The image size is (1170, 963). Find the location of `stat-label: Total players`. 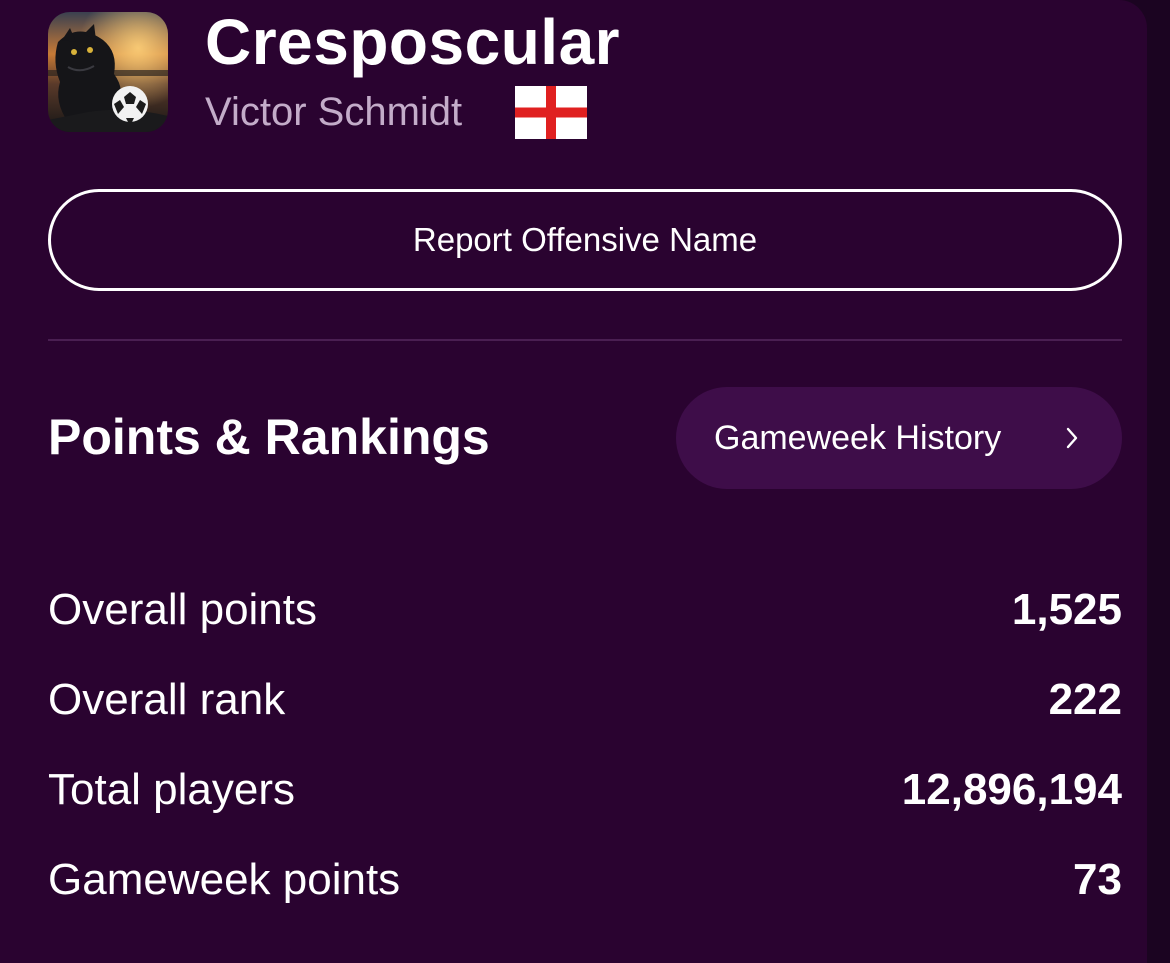

stat-label: Total players is located at coordinates (172, 789).